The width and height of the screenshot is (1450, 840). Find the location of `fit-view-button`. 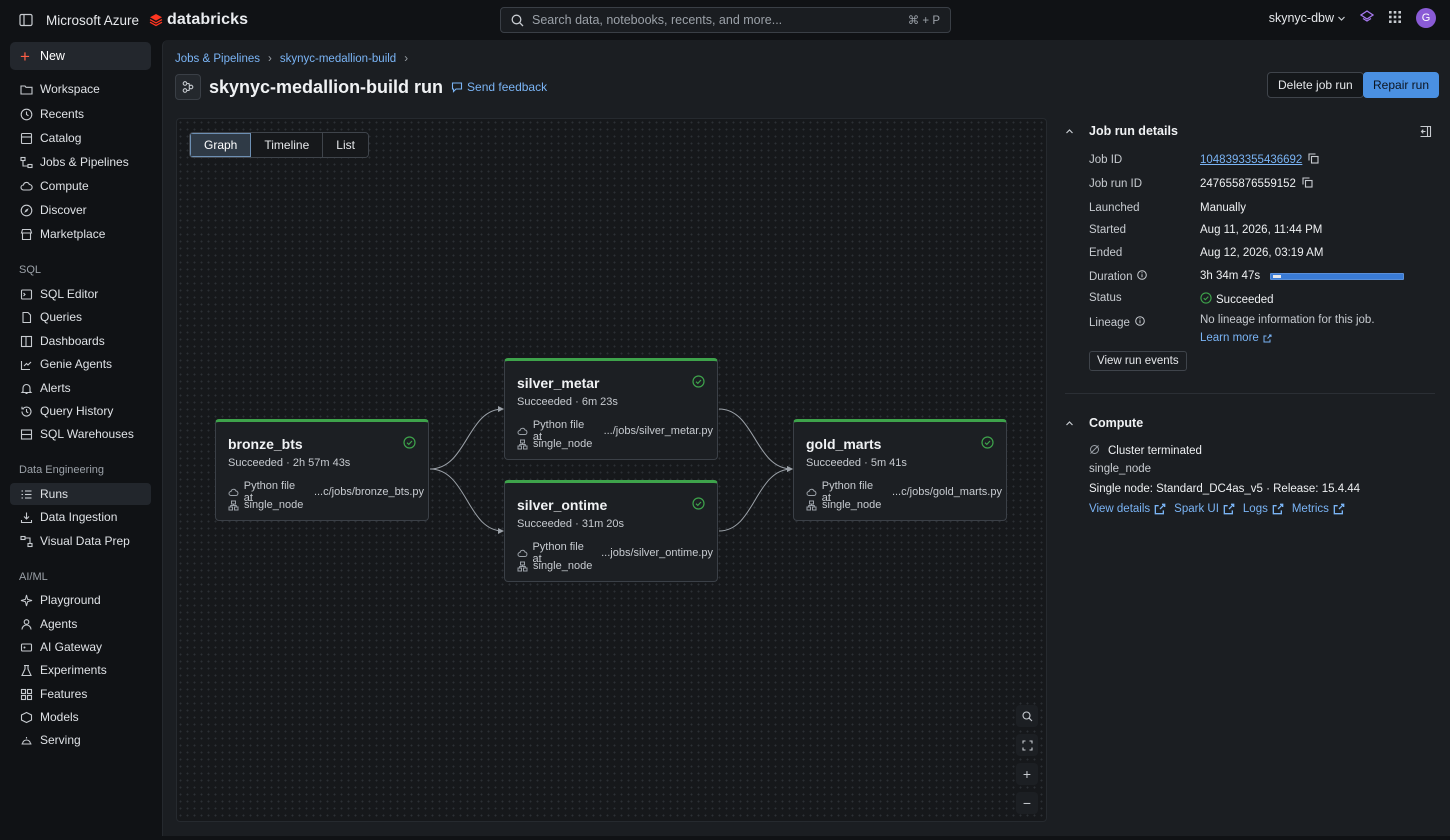

fit-view-button is located at coordinates (1027, 745).